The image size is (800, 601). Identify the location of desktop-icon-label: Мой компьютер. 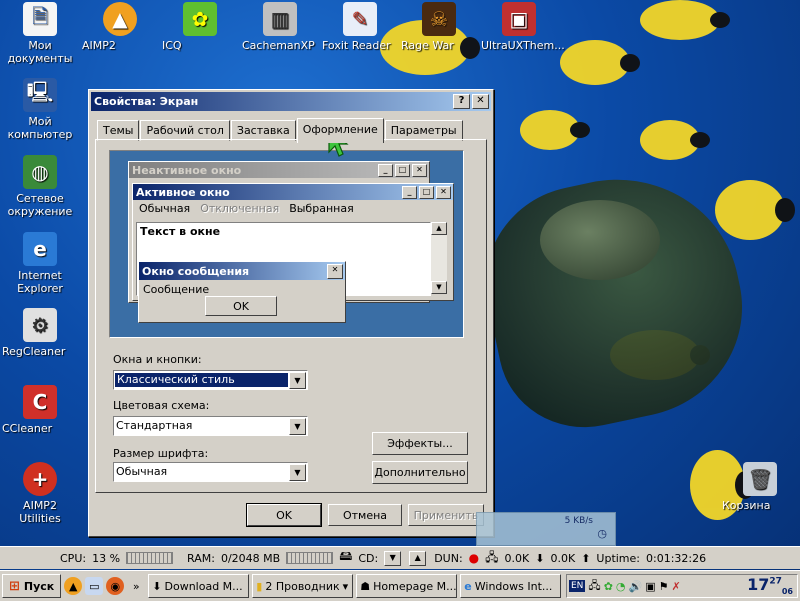
(40, 128).